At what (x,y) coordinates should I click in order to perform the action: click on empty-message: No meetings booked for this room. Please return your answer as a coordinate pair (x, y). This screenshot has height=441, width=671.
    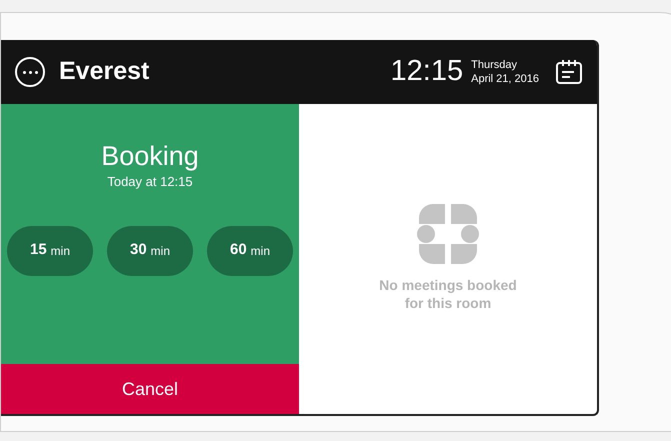
    Looking at the image, I should click on (448, 294).